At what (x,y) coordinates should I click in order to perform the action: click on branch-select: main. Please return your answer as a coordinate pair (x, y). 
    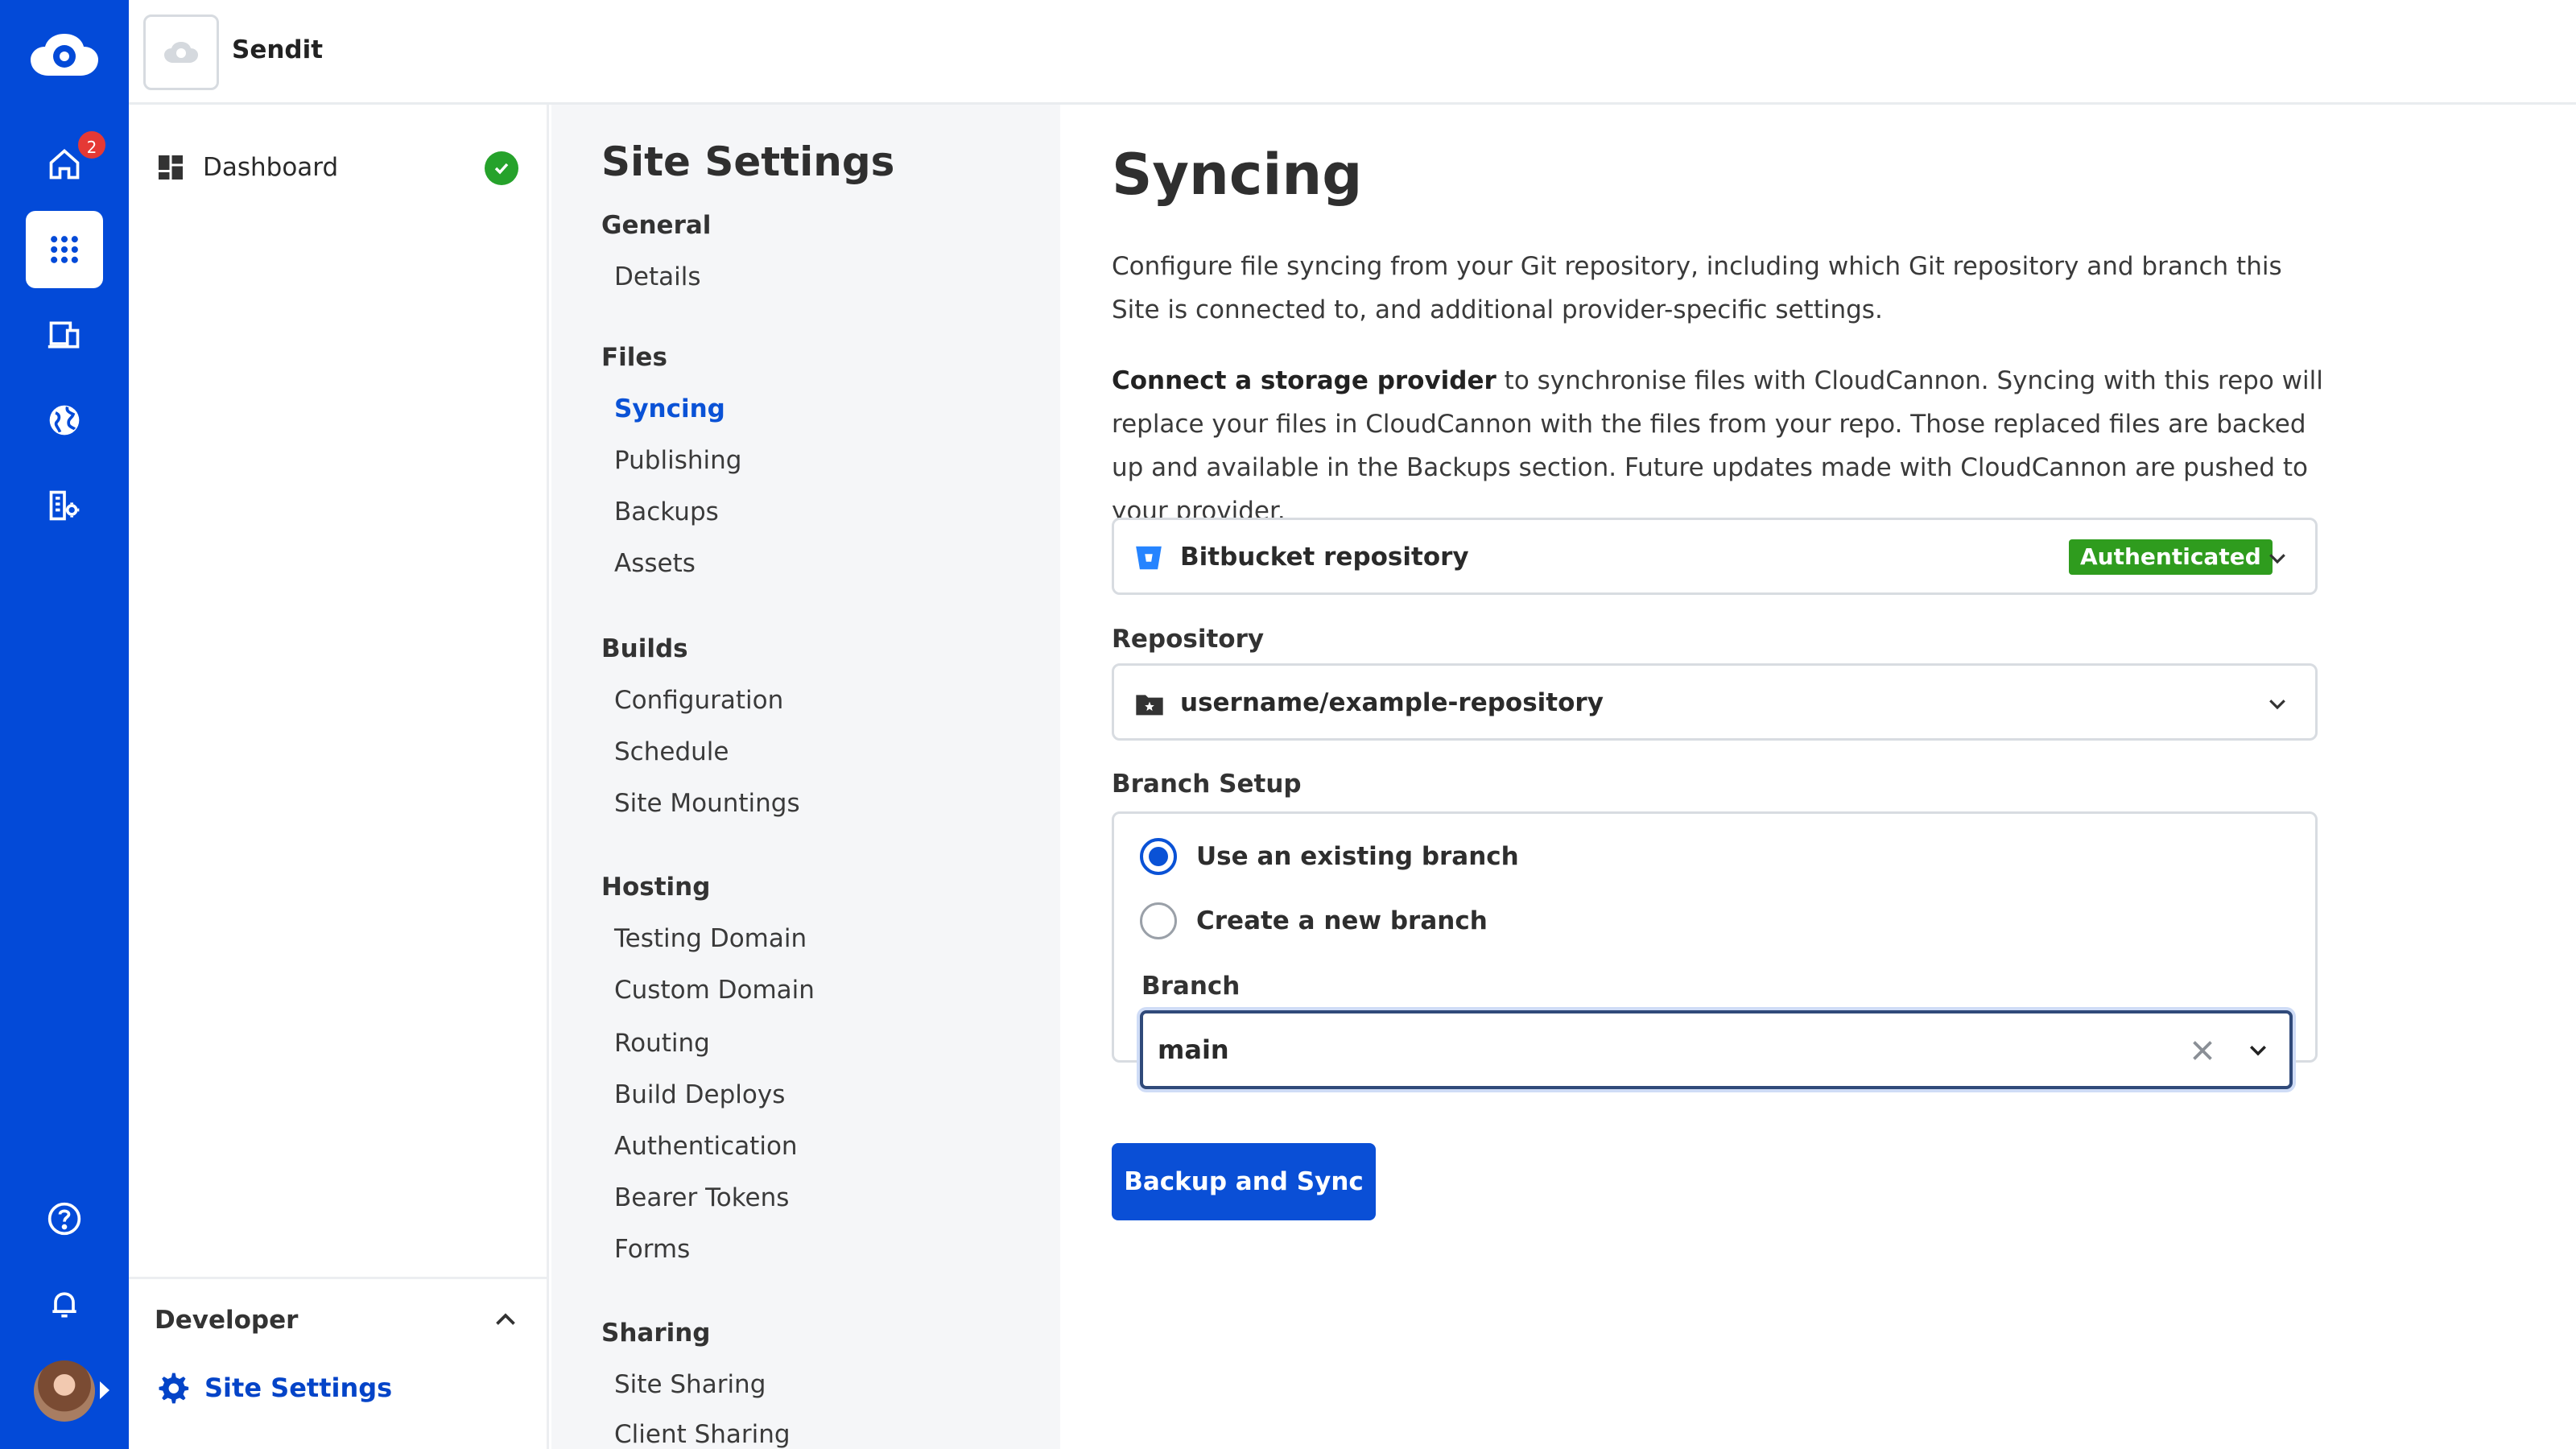
    Looking at the image, I should click on (1716, 1049).